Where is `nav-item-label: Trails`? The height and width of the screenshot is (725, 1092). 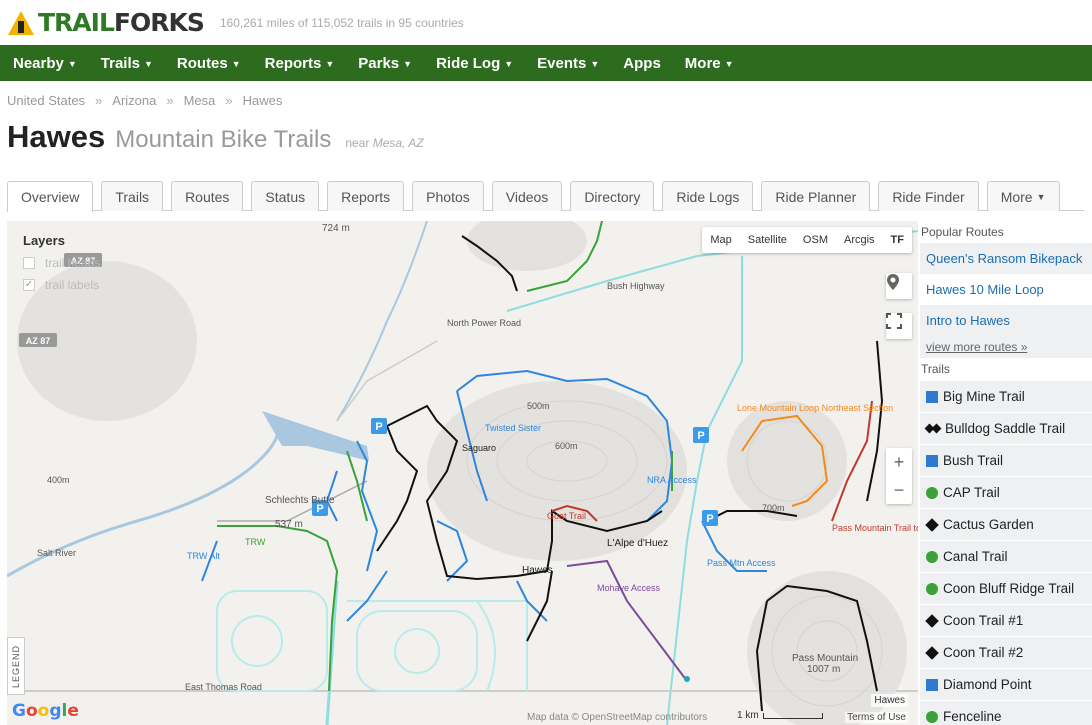
nav-item-label: Trails is located at coordinates (120, 63).